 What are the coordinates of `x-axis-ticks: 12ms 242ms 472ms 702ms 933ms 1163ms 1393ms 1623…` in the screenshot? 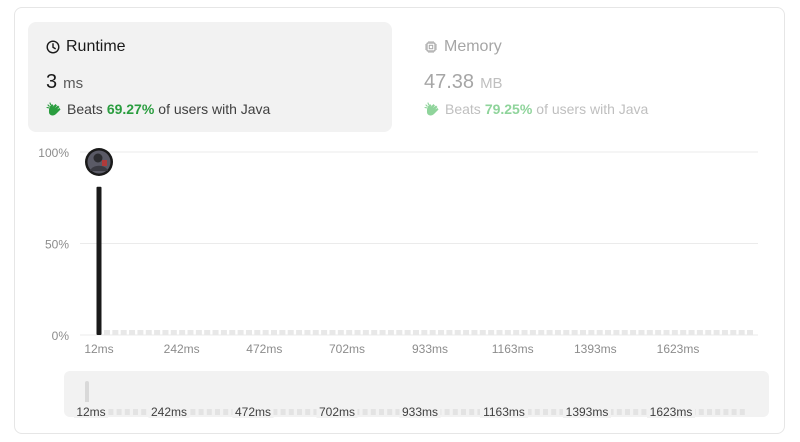 It's located at (391, 349).